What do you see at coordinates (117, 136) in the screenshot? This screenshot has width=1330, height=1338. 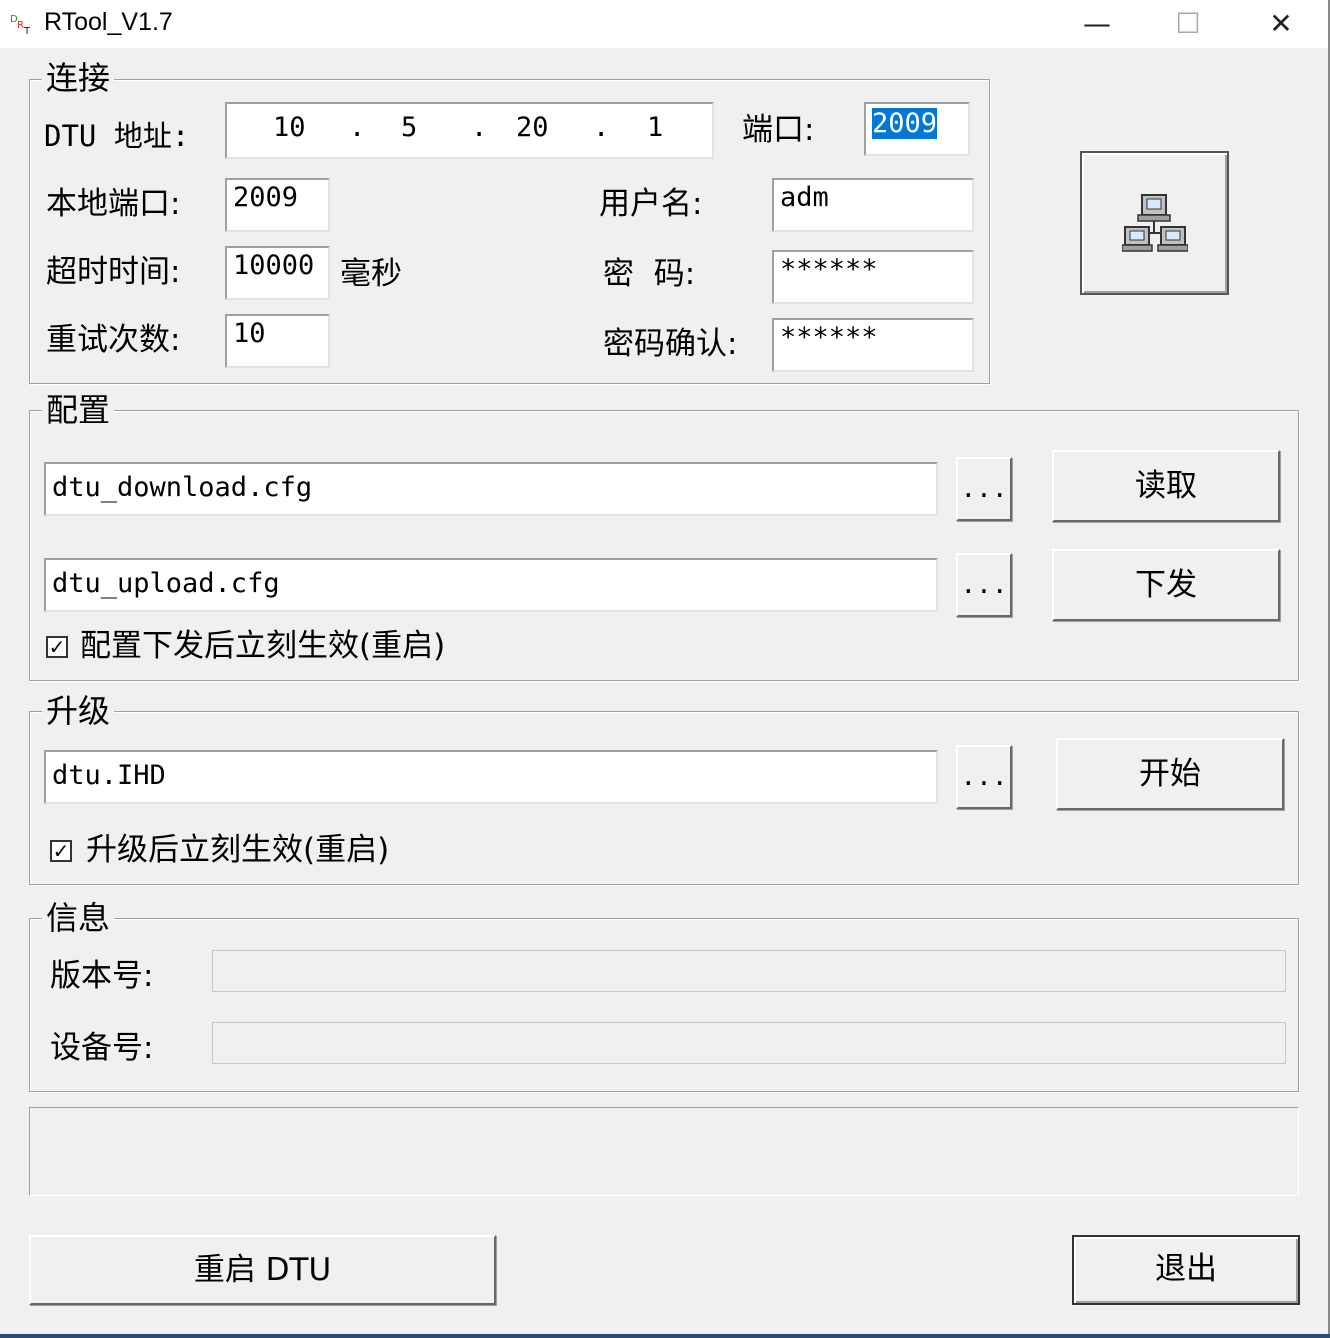 I see `dtu-address-label: DTU 地址:` at bounding box center [117, 136].